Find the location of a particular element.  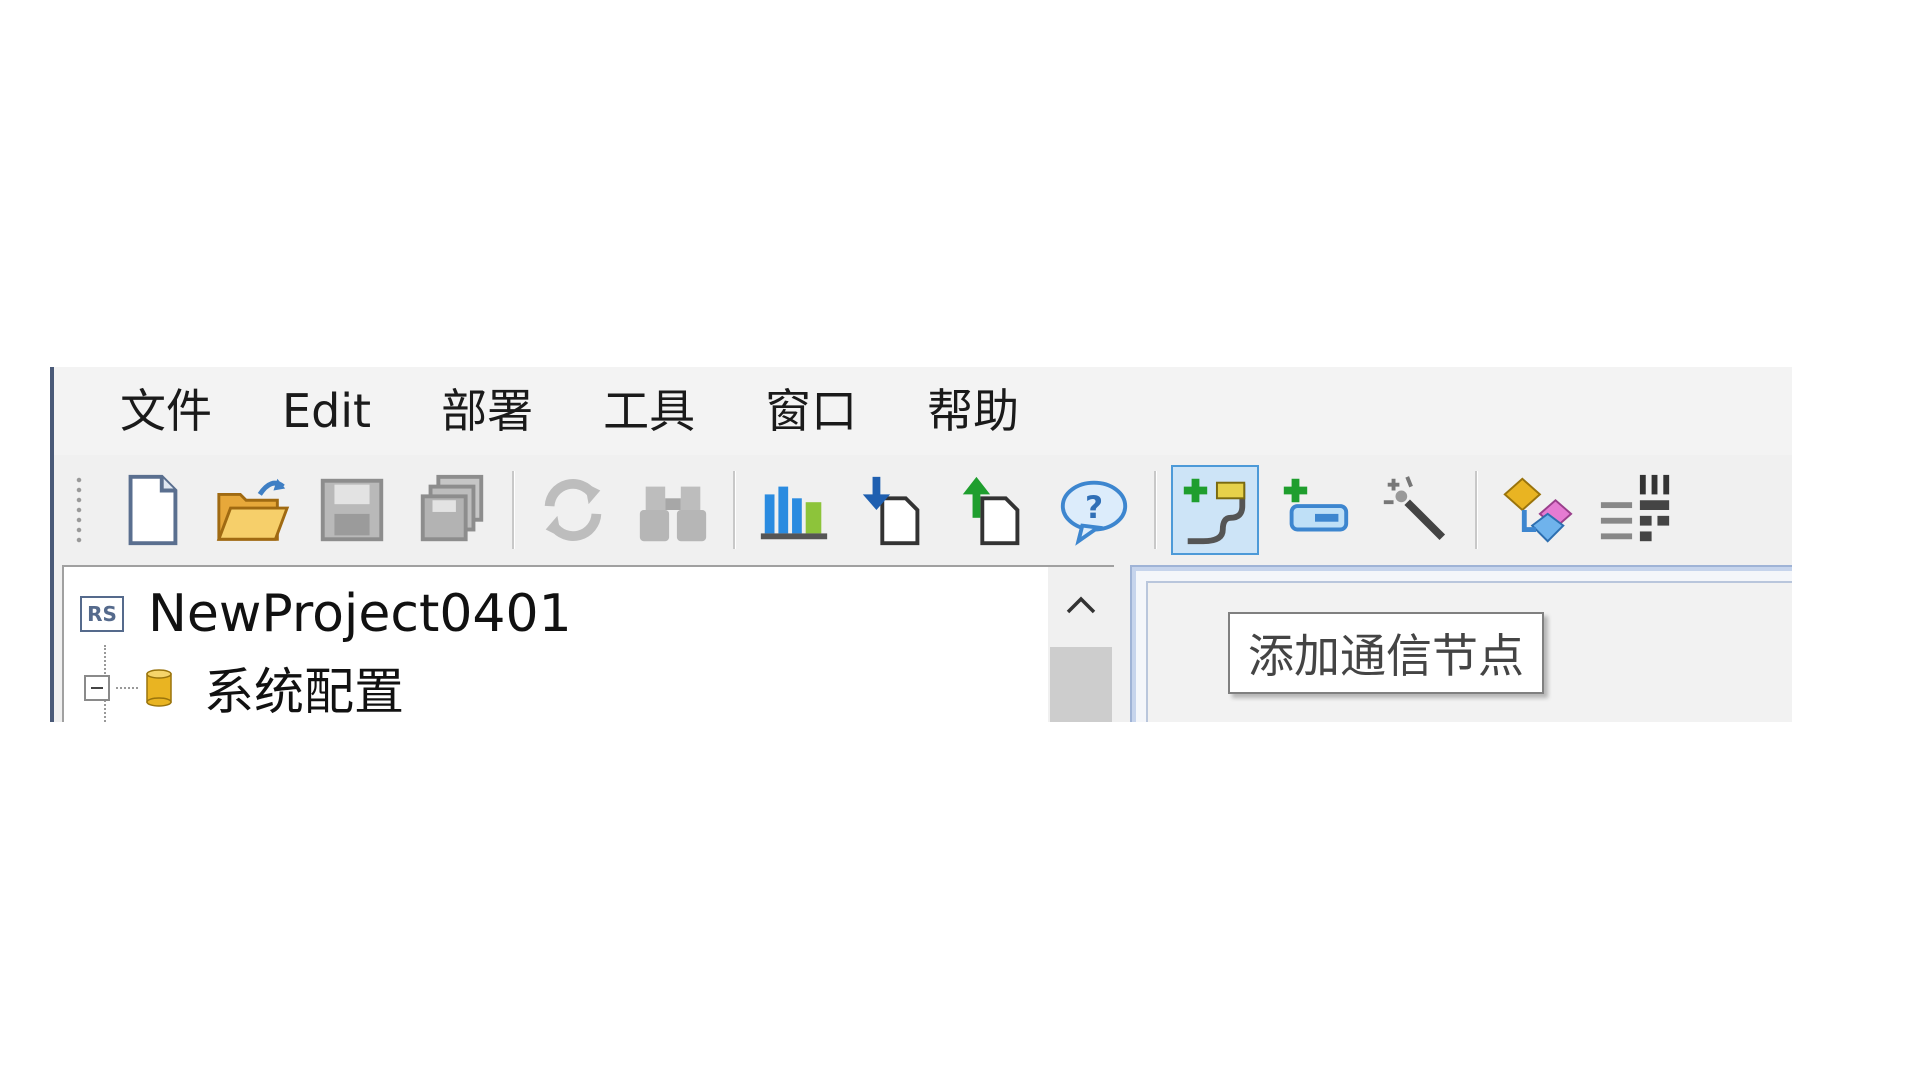

project-rs-icon: RS is located at coordinates (102, 614).